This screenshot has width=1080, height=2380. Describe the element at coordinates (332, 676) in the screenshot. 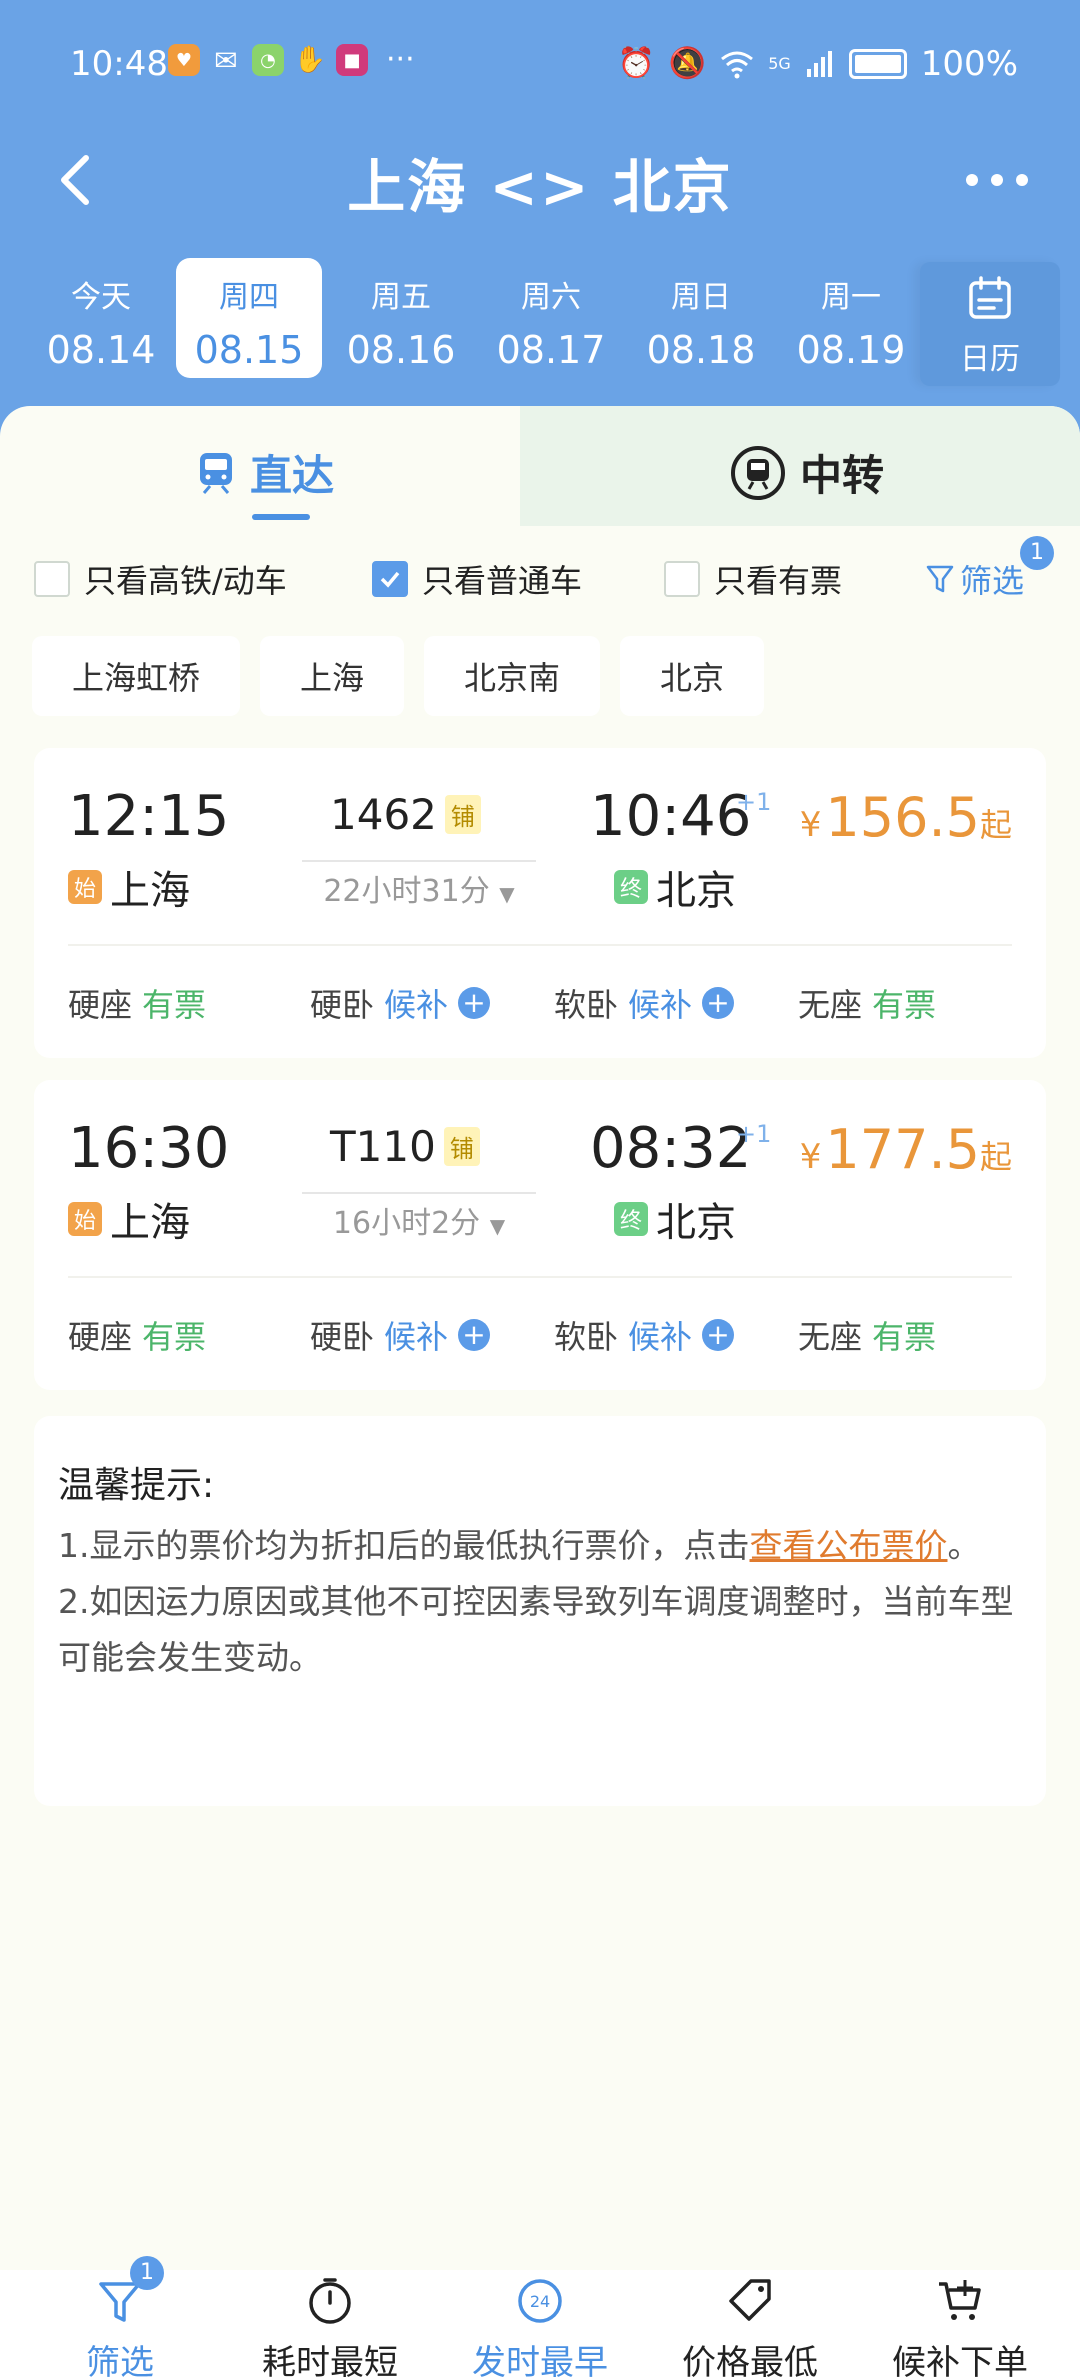

I see `station-chip: 上海` at that location.